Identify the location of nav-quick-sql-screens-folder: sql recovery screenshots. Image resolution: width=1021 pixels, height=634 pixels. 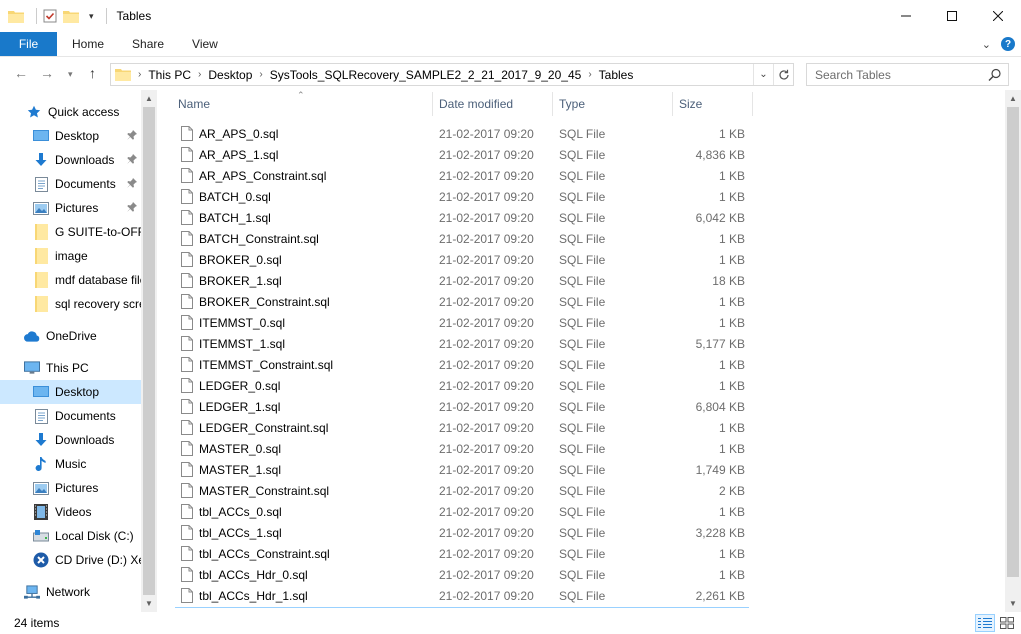
(70, 304).